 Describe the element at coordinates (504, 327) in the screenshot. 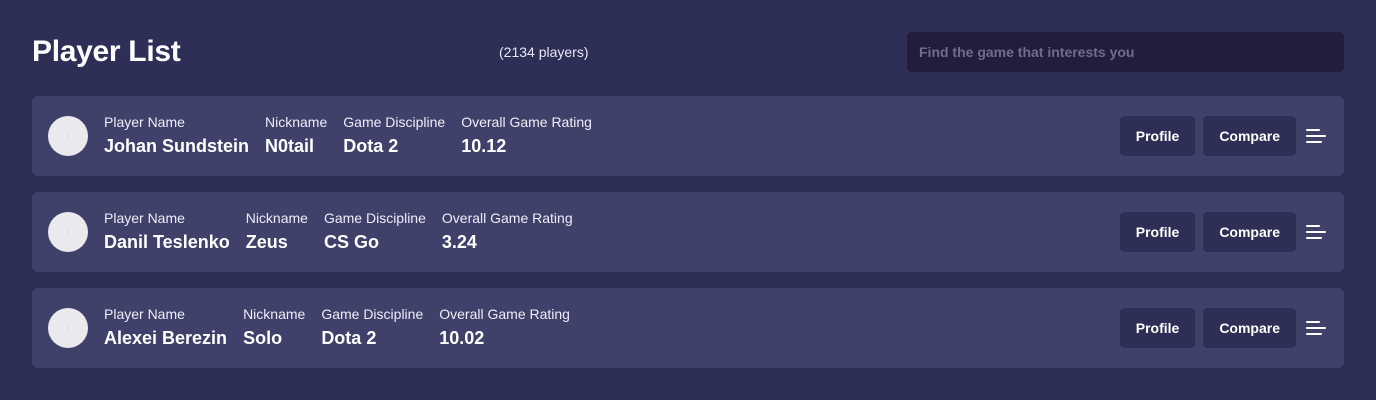

I see `overall-rating-field: Overall Game Rating 10.02` at that location.